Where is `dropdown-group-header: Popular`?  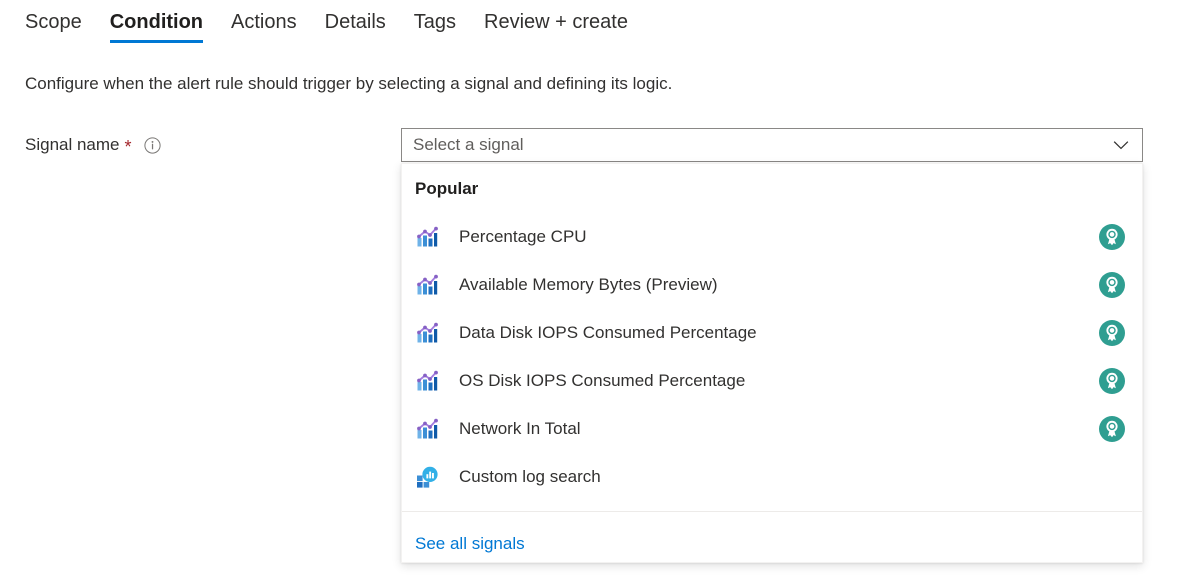
dropdown-group-header: Popular is located at coordinates (447, 188).